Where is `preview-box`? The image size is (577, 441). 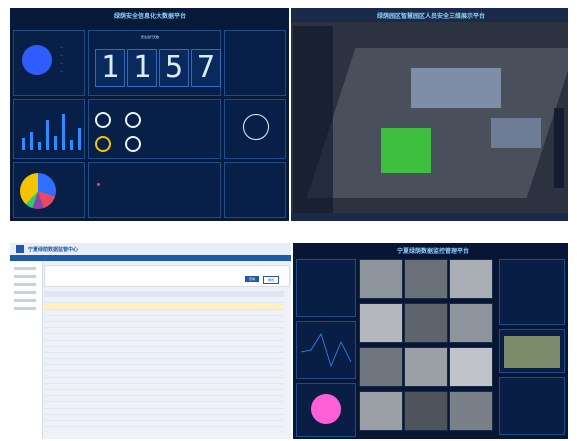
preview-box is located at coordinates (532, 351).